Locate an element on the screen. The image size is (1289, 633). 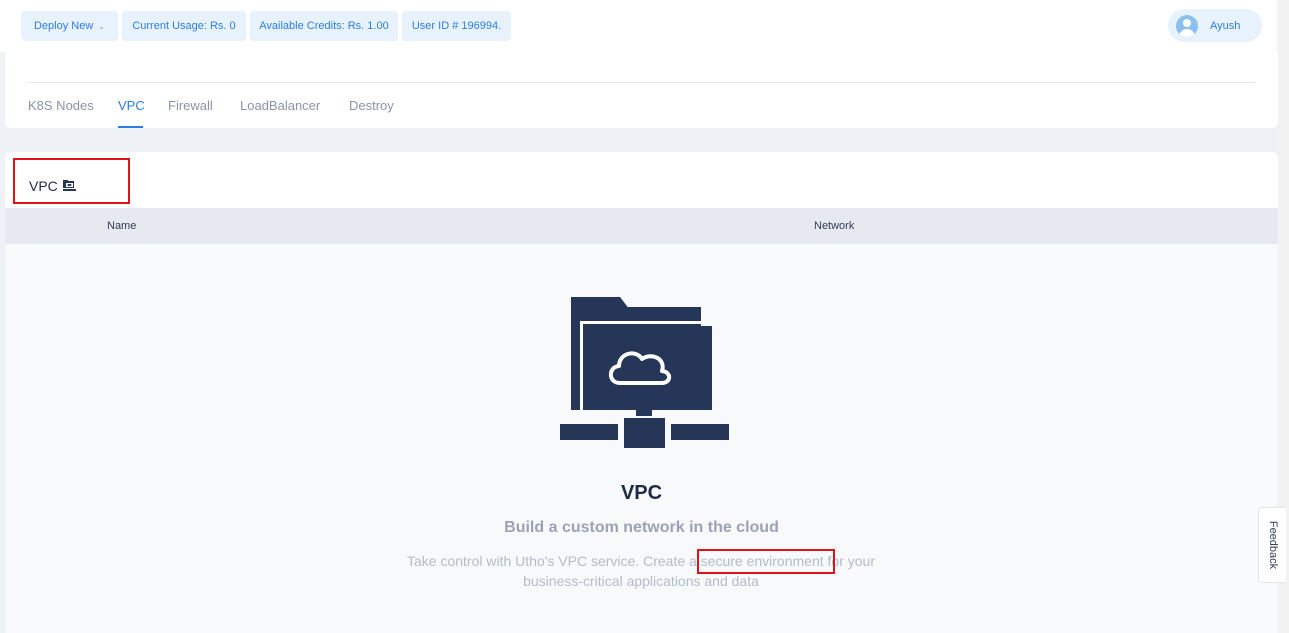
vpc-cloud-folder-icon is located at coordinates (644, 372).